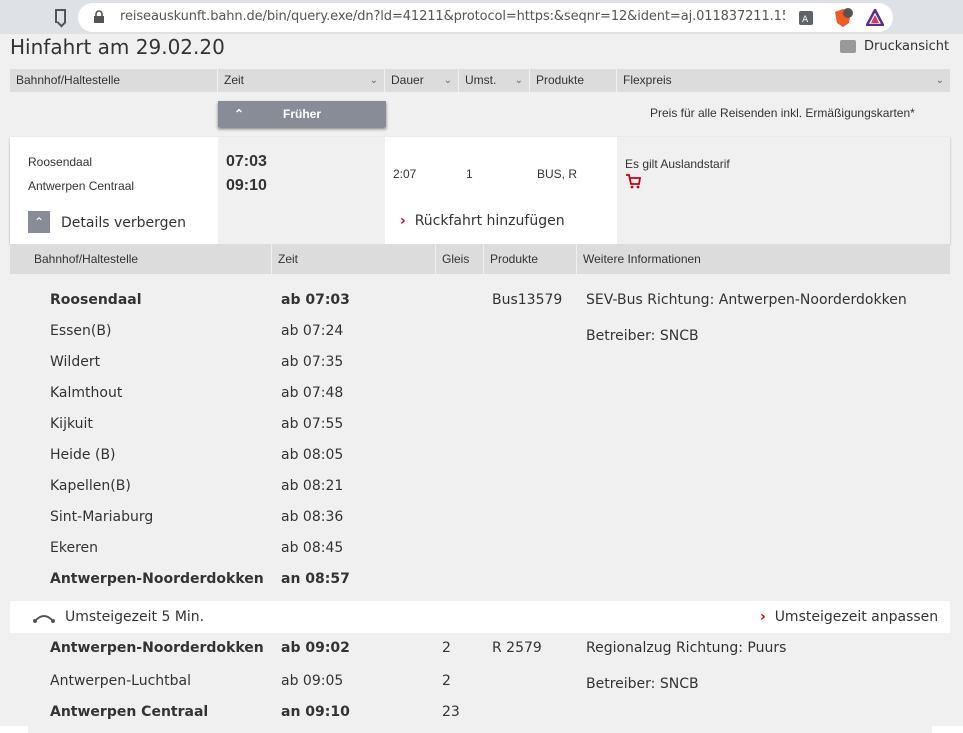 Image resolution: width=963 pixels, height=733 pixels. What do you see at coordinates (312, 548) in the screenshot?
I see `stop-time: ab 08:45` at bounding box center [312, 548].